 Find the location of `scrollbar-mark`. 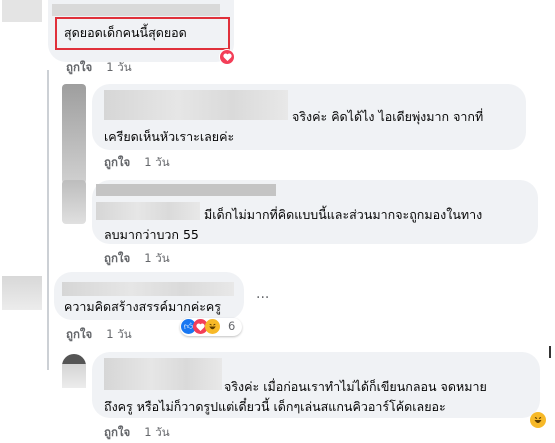

scrollbar-mark is located at coordinates (550, 352).